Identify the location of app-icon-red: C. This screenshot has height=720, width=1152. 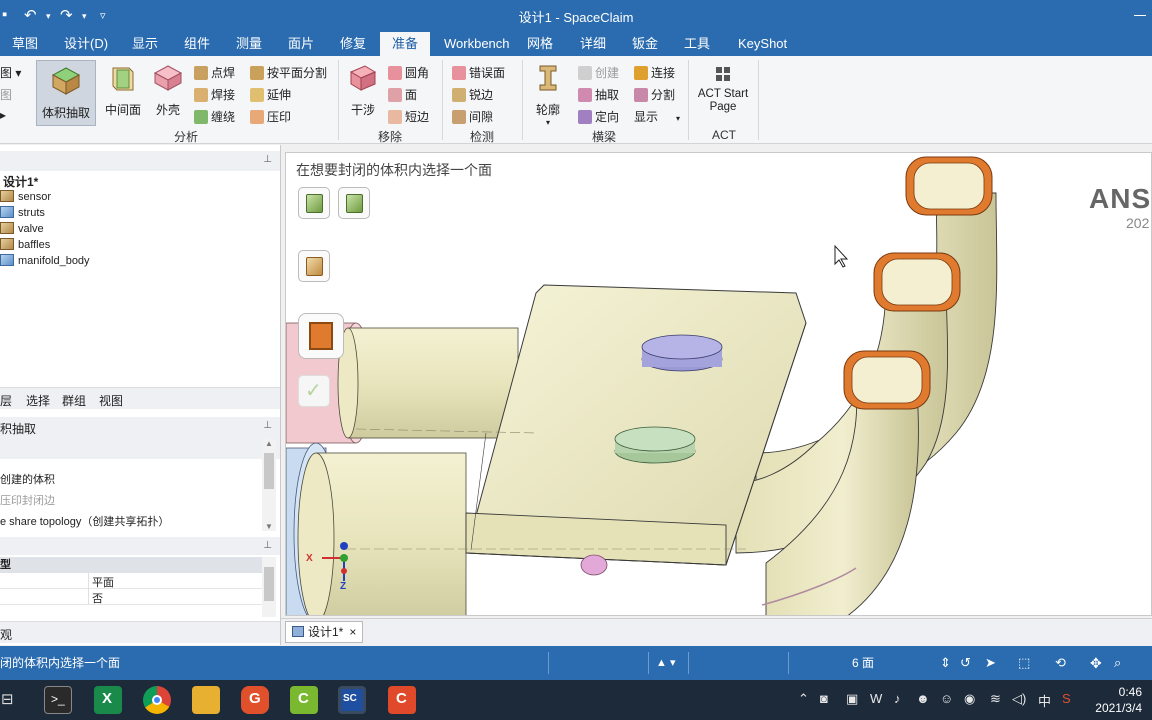
(402, 700).